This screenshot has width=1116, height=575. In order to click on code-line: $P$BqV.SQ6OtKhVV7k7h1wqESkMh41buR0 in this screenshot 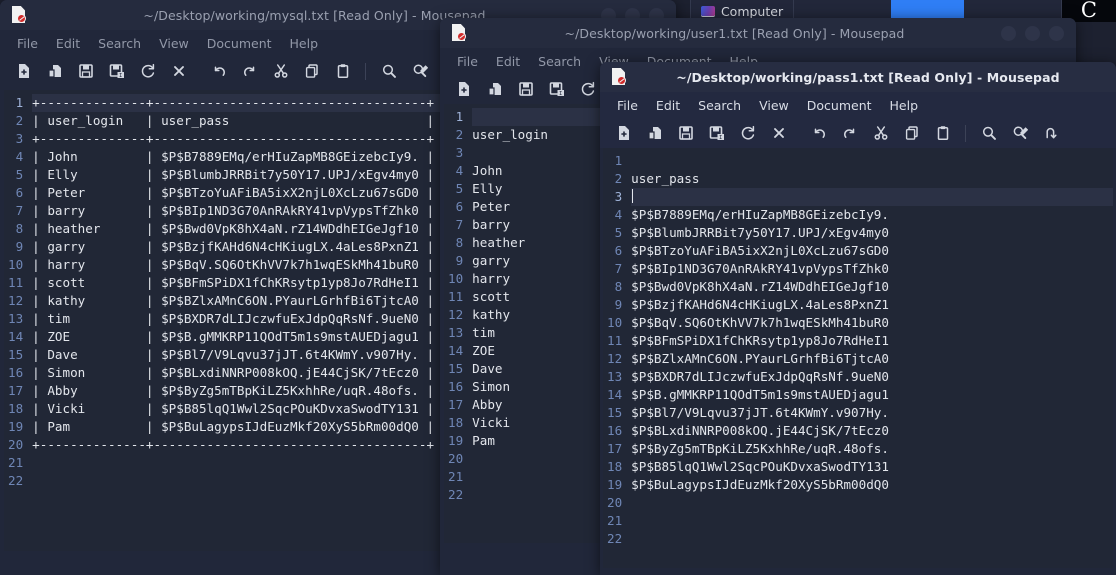, I will do `click(872, 323)`.